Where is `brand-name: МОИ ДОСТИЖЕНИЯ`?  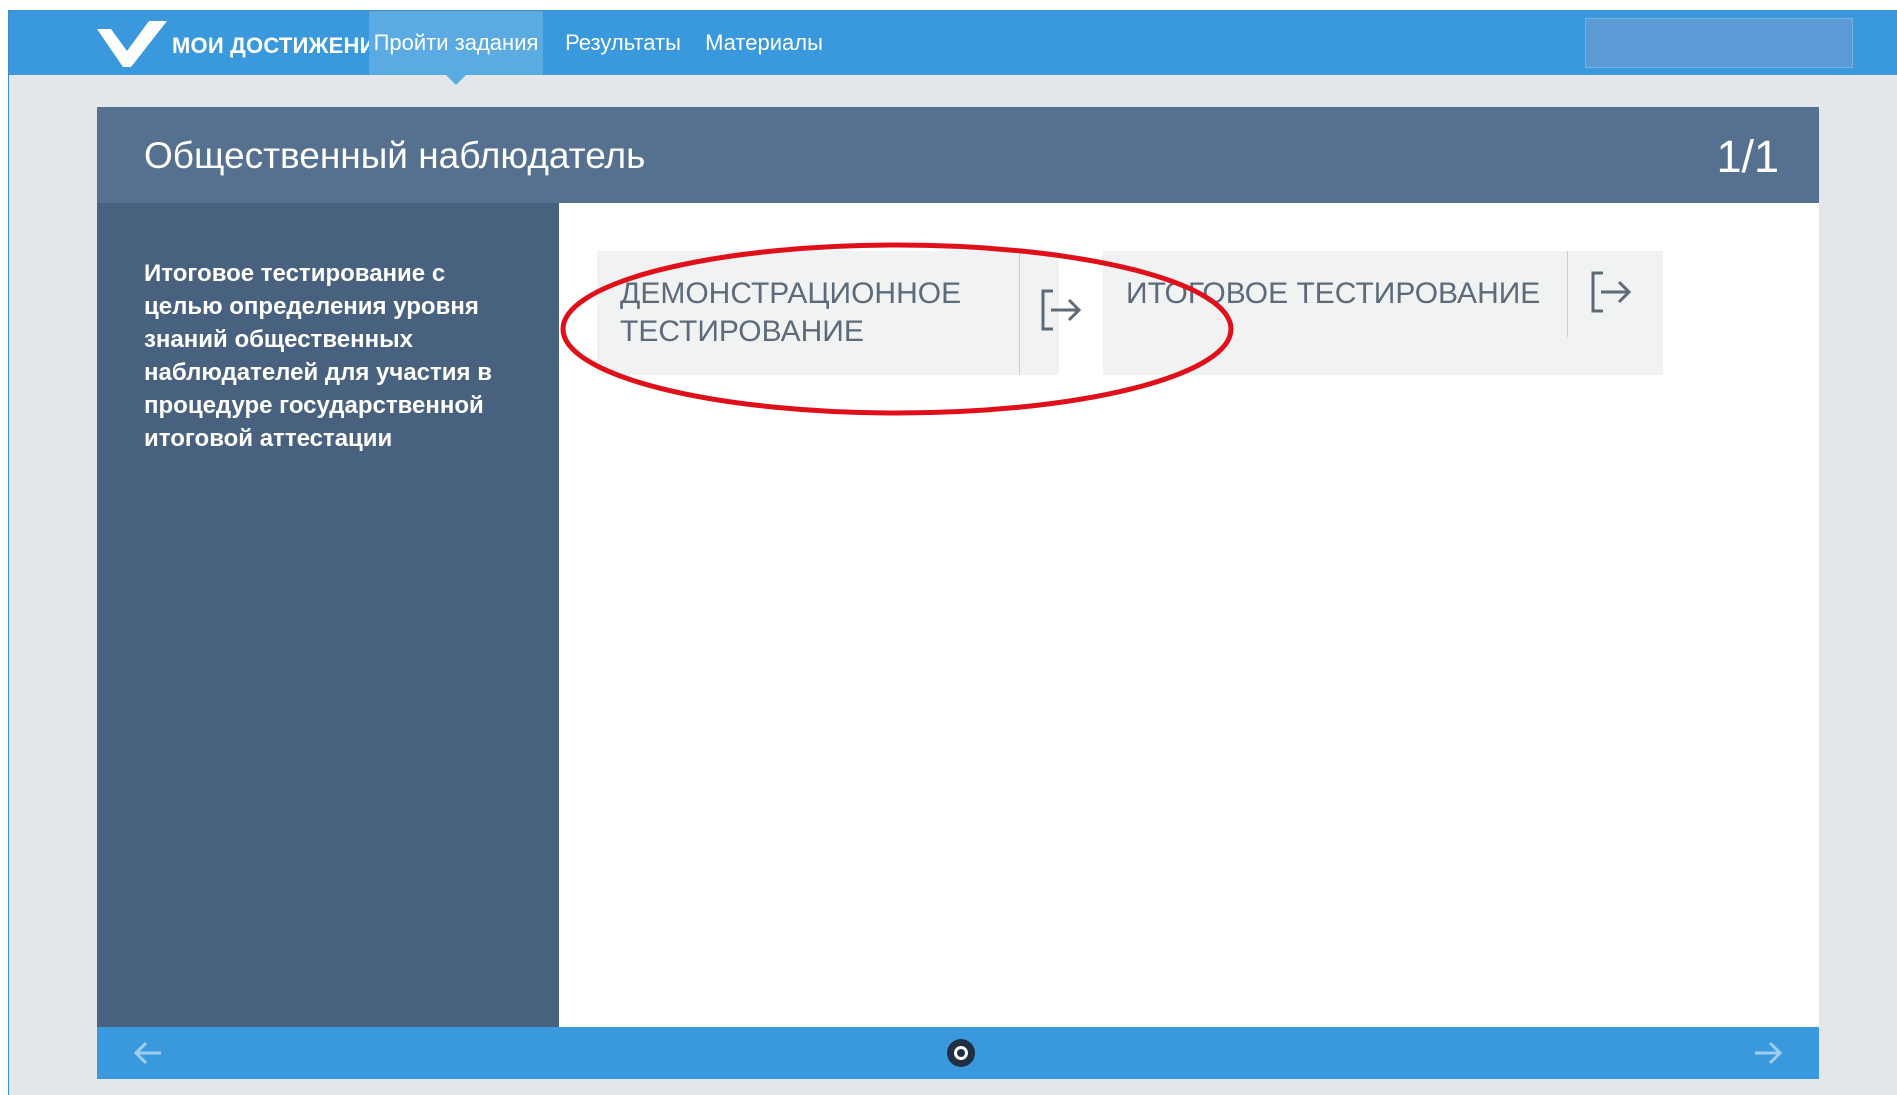 brand-name: МОИ ДОСТИЖЕНИЯ is located at coordinates (282, 46).